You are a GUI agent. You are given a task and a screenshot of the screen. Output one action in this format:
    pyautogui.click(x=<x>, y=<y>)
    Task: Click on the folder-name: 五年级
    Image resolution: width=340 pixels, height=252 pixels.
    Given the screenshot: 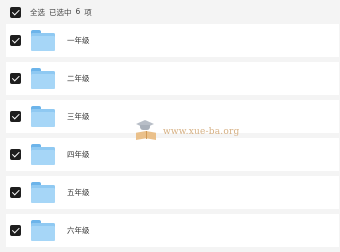 What is the action you would take?
    pyautogui.click(x=78, y=192)
    